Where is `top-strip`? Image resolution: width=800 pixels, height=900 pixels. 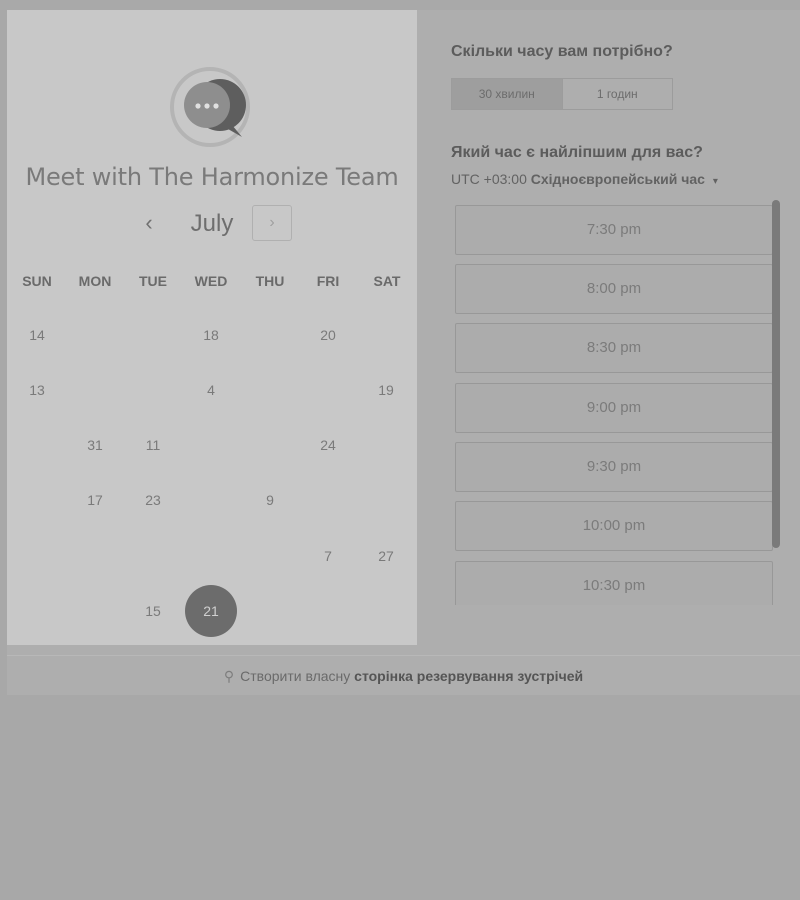
top-strip is located at coordinates (400, 5).